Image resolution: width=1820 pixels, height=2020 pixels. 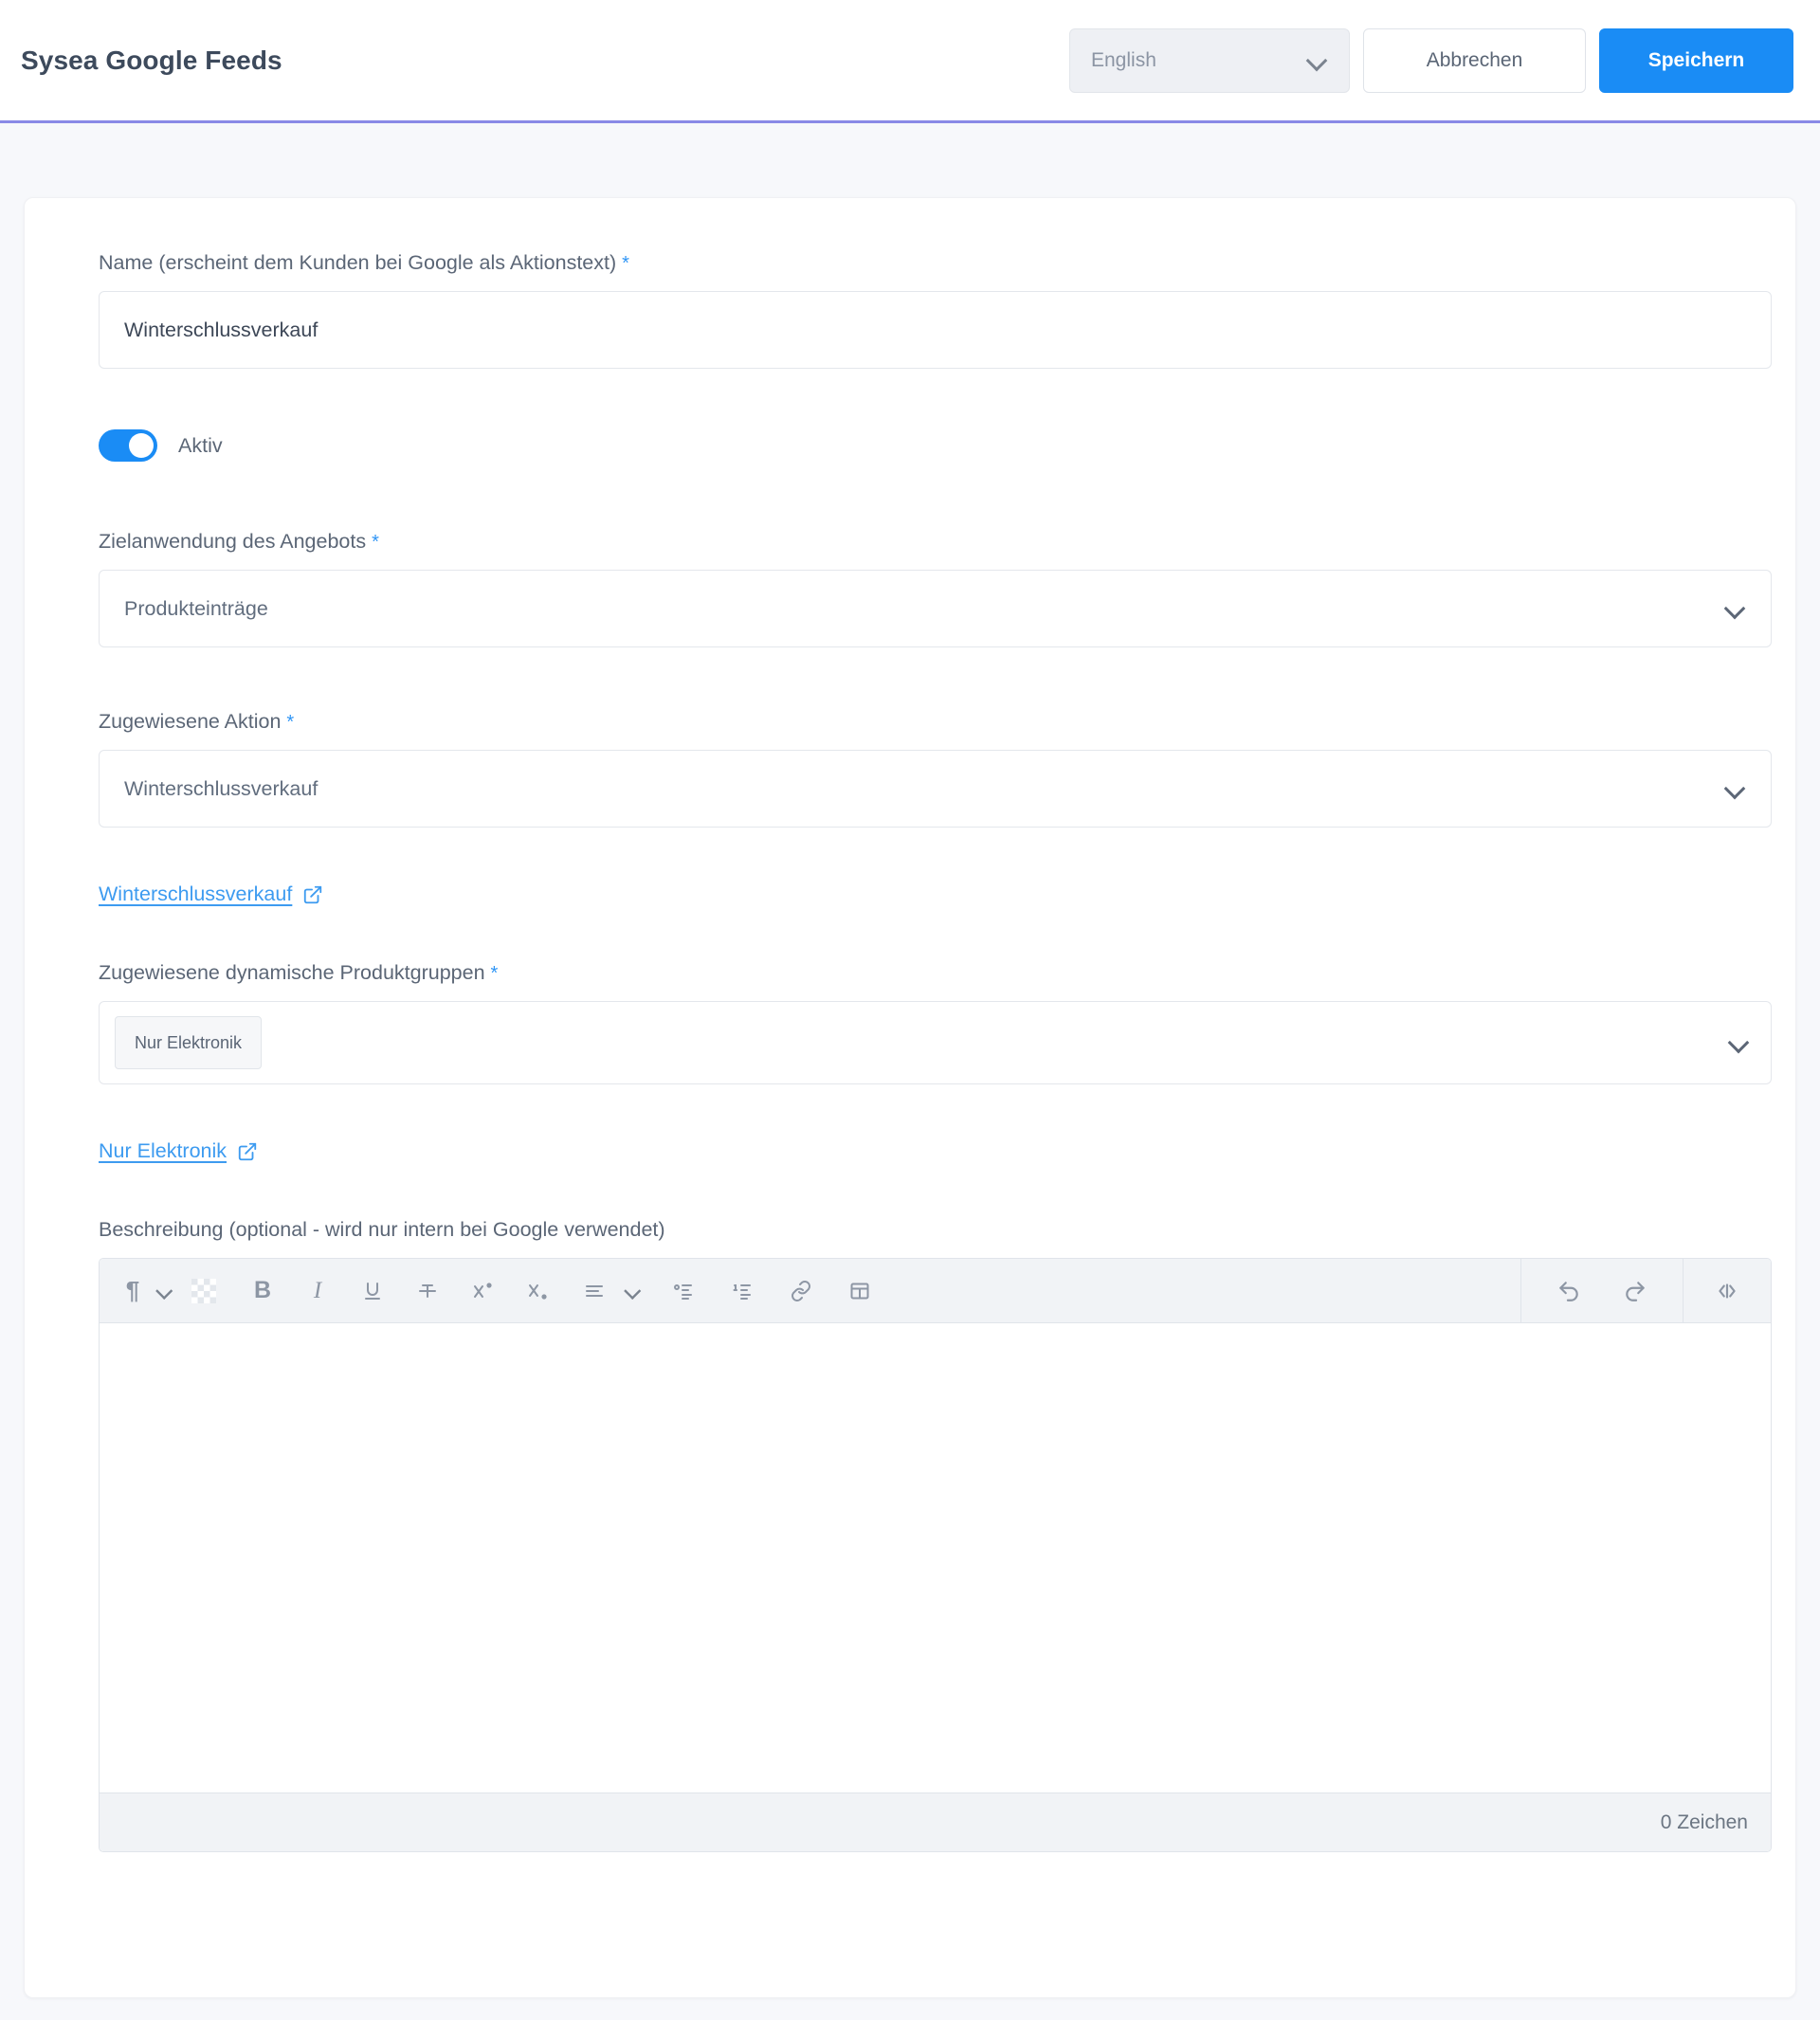 I want to click on align-glyph, so click(x=594, y=1291).